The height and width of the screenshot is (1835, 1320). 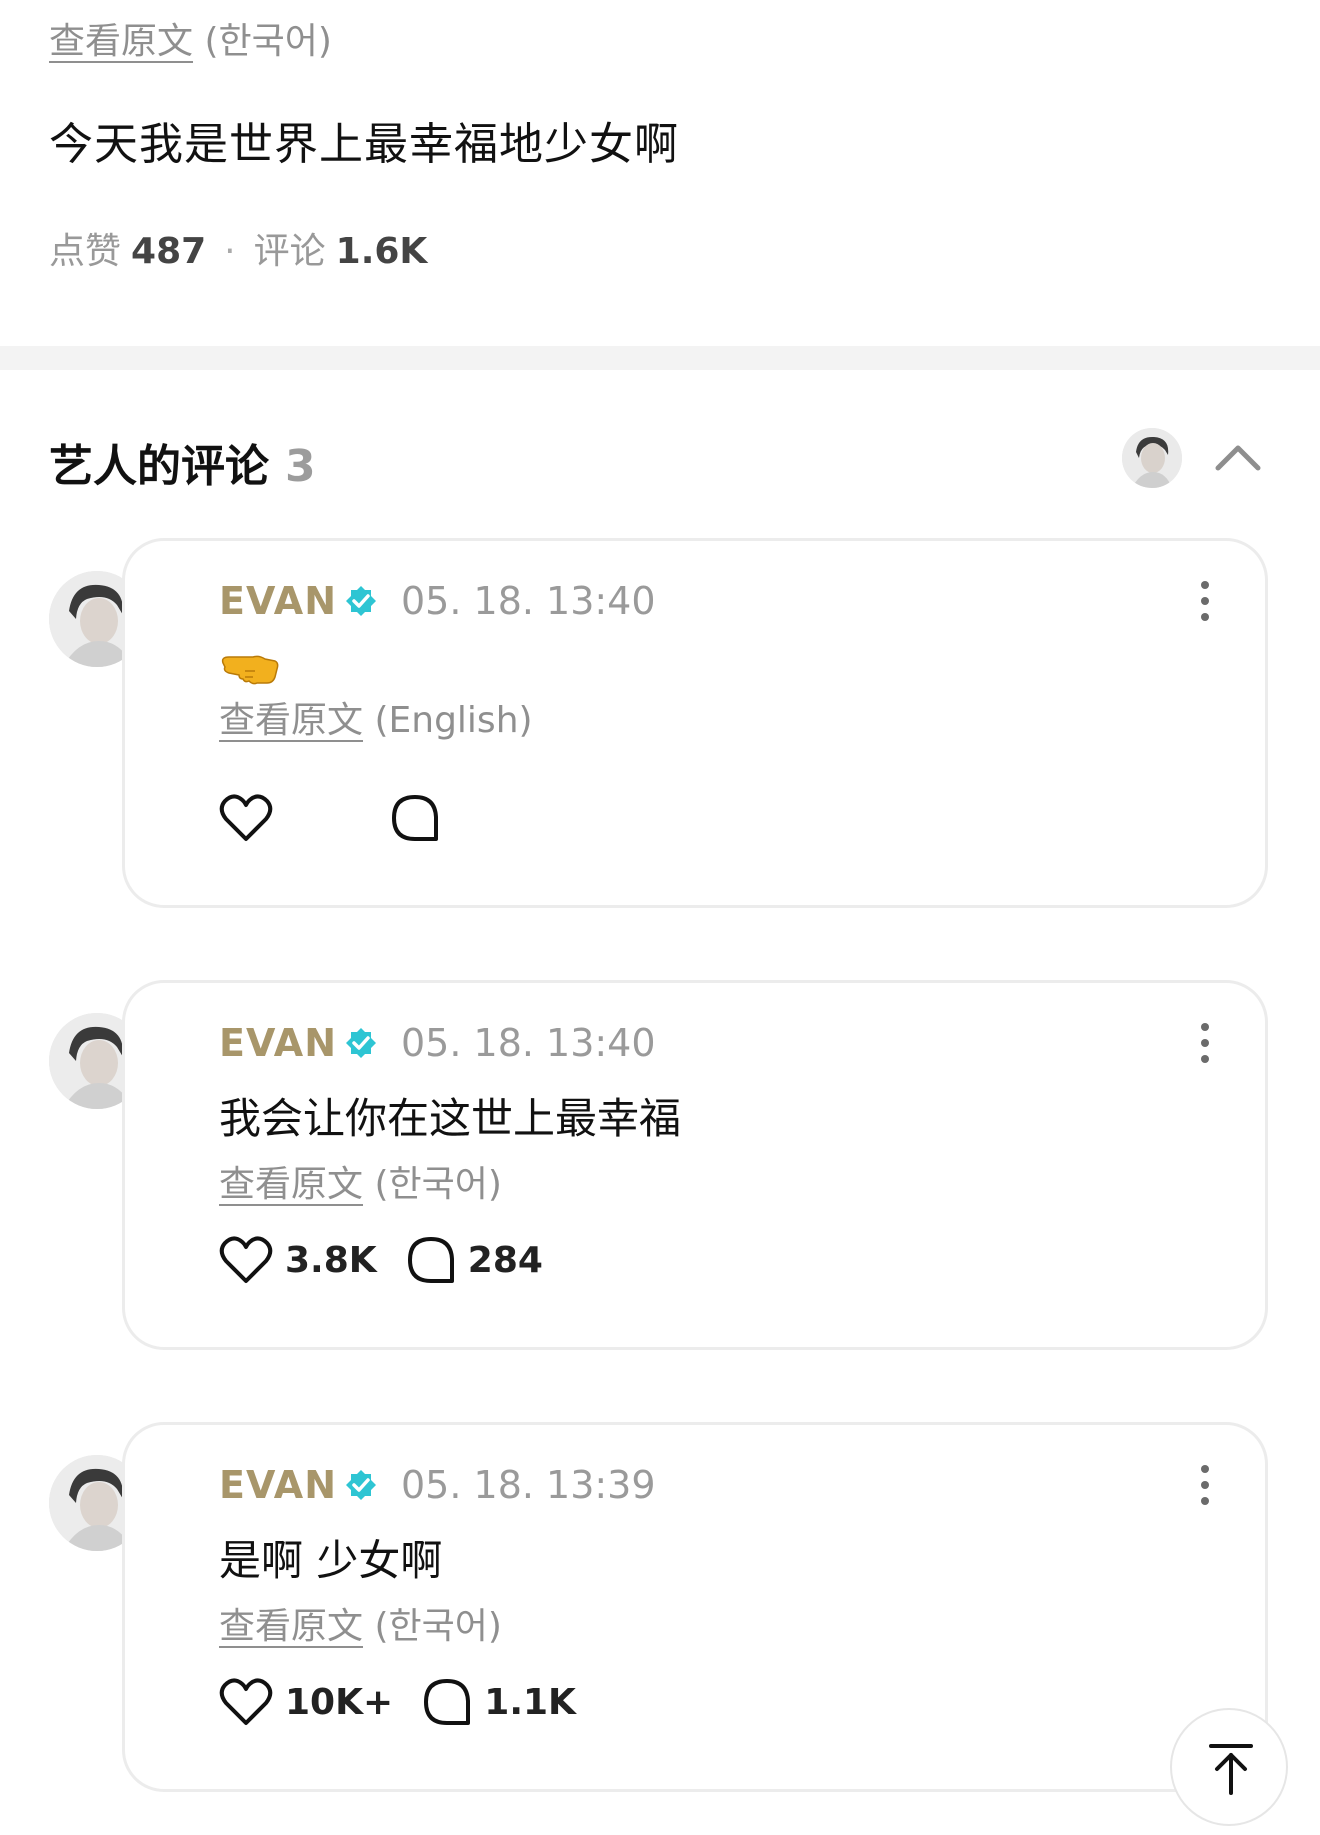 What do you see at coordinates (290, 251) in the screenshot?
I see `comments-label: 评论` at bounding box center [290, 251].